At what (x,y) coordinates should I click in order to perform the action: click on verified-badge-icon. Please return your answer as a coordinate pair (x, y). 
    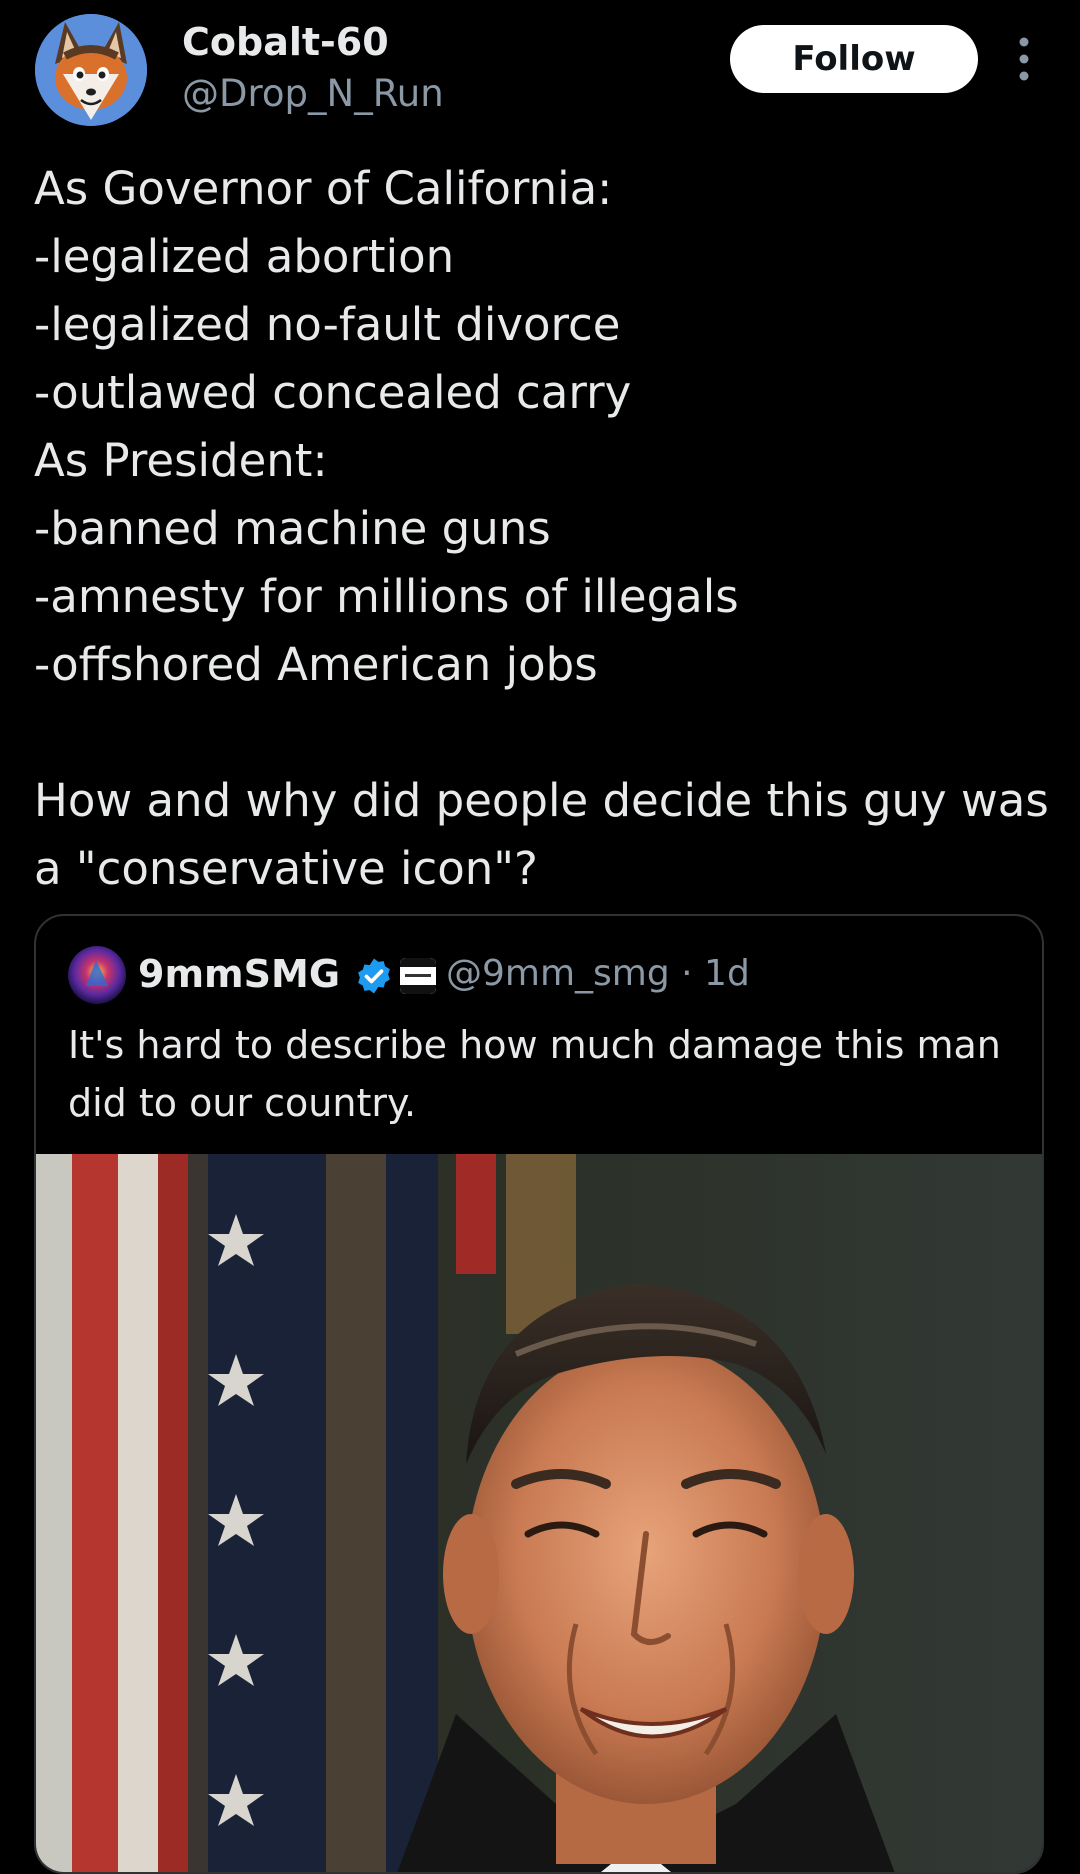
    Looking at the image, I should click on (374, 976).